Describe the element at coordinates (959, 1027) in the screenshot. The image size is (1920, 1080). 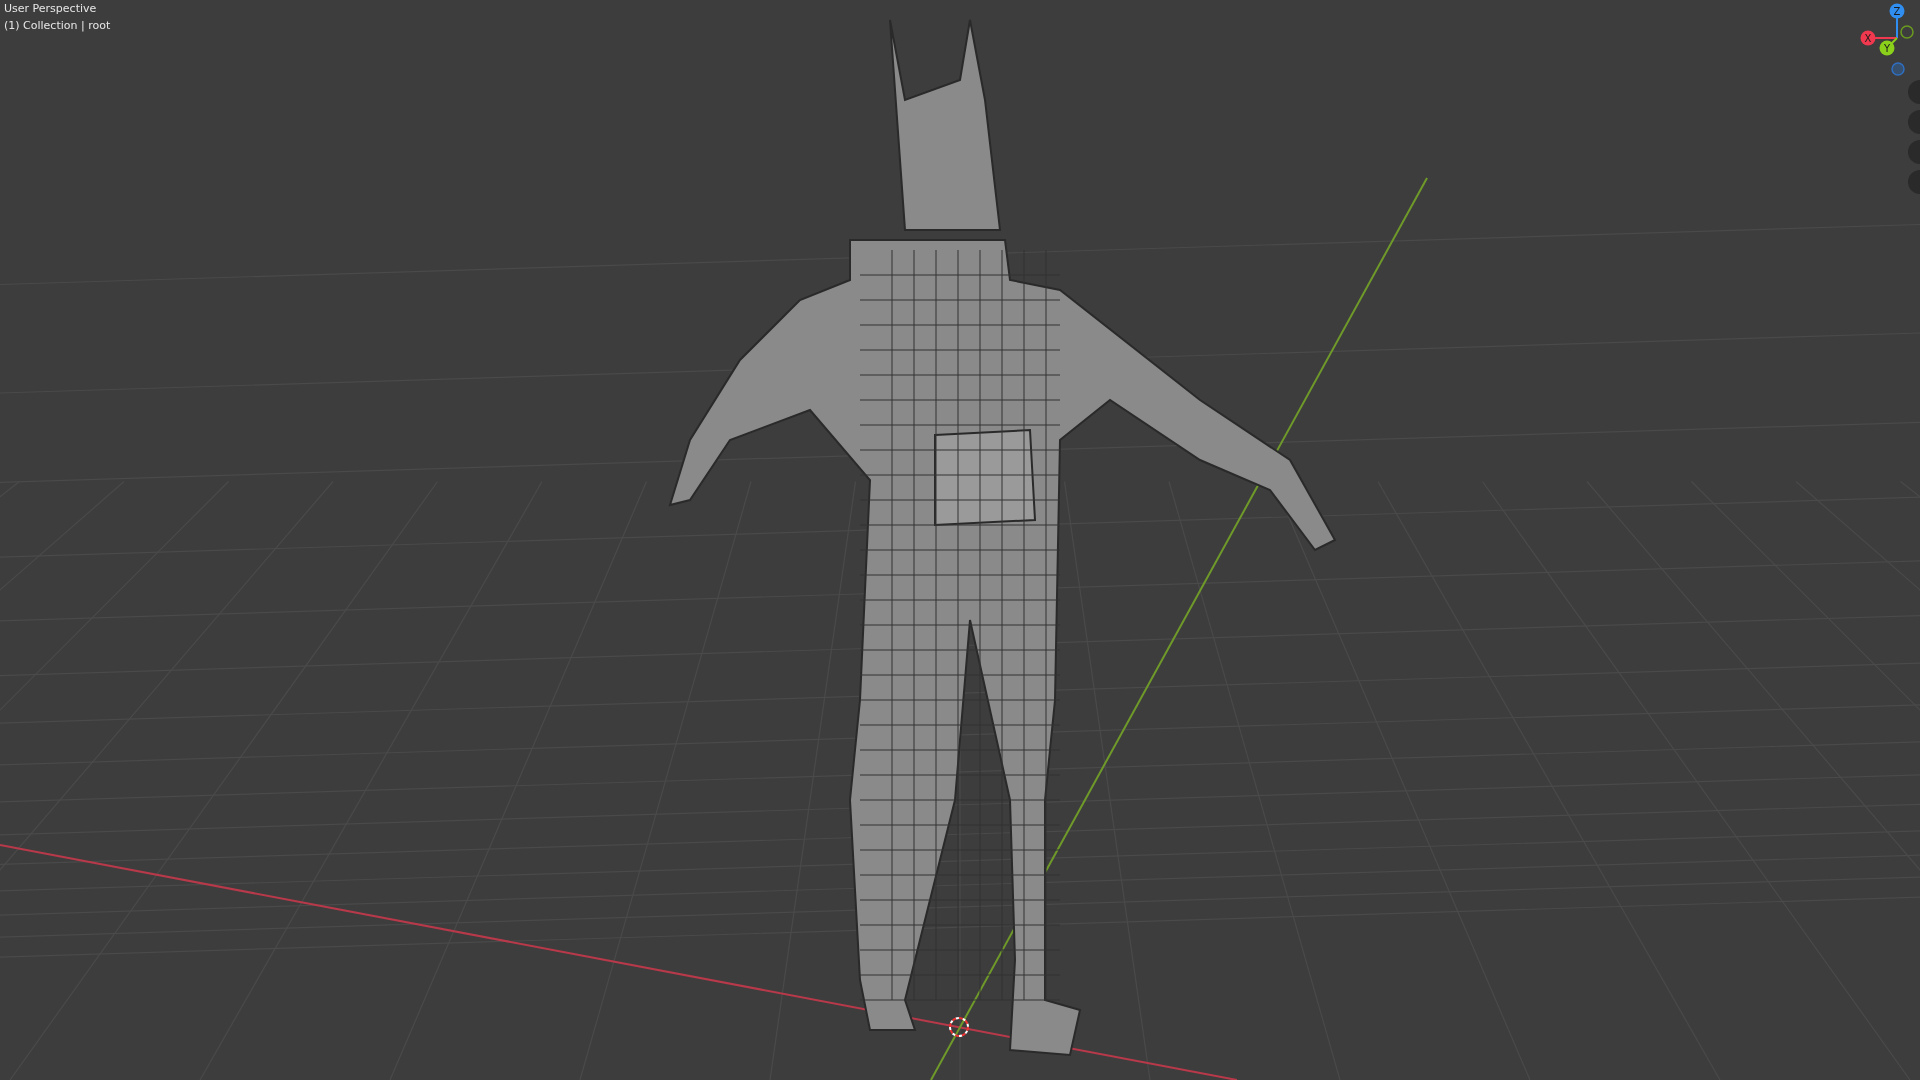
I see `3d-cursor-icon` at that location.